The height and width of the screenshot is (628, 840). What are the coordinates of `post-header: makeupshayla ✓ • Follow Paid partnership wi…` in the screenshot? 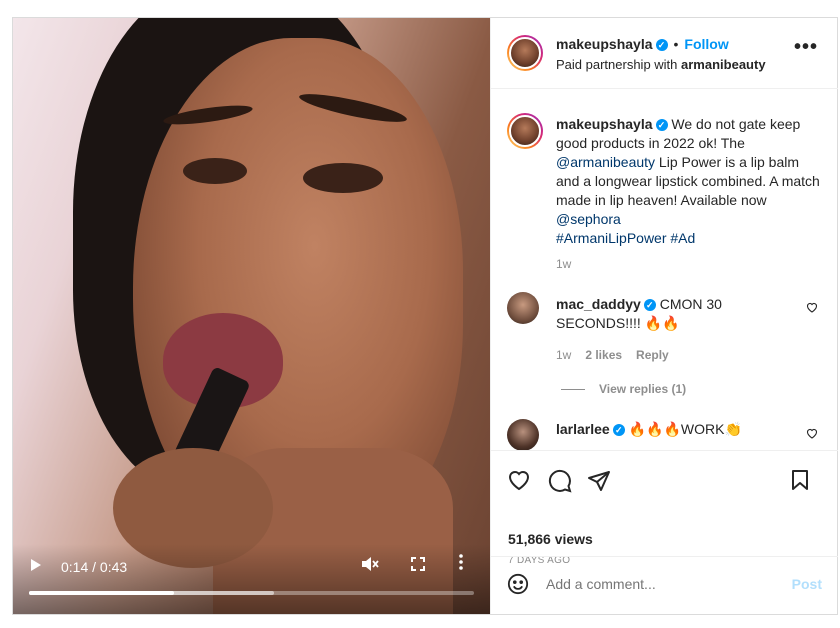 It's located at (664, 53).